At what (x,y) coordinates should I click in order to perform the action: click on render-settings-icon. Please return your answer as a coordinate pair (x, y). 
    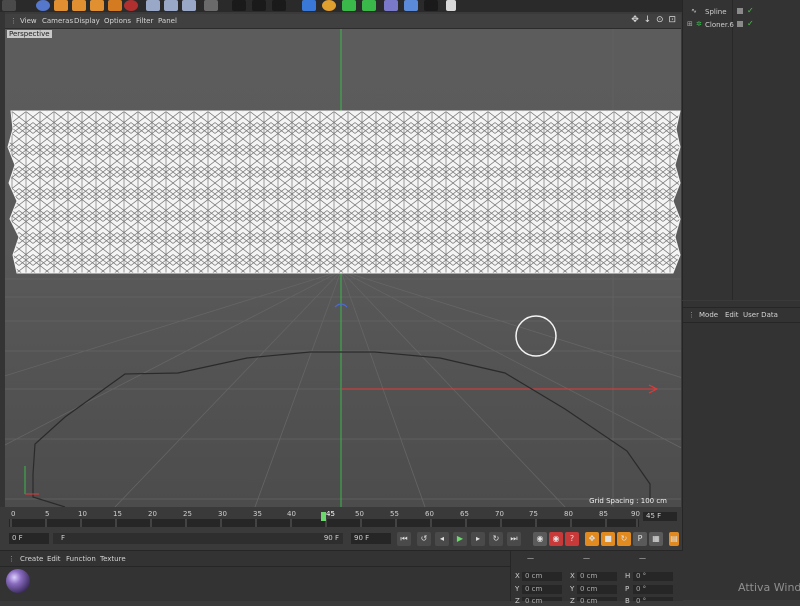
    Looking at the image, I should click on (279, 5).